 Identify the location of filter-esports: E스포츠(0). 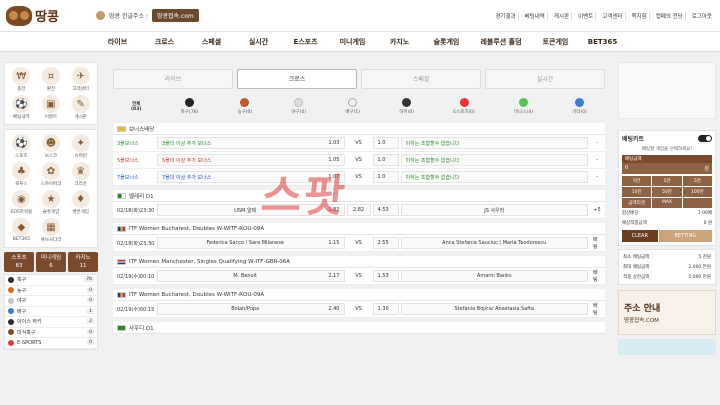
(464, 106).